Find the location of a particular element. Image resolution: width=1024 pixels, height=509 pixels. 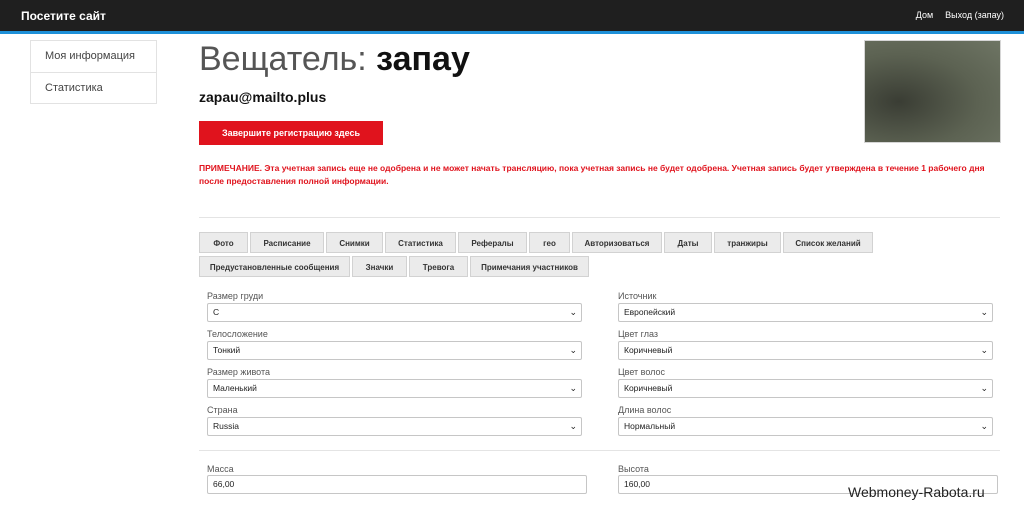

body-type-label: Телосложение is located at coordinates (237, 334).